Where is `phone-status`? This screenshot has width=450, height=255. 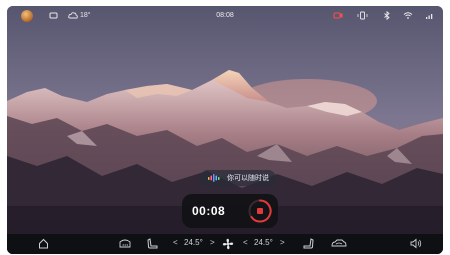
phone-status is located at coordinates (362, 15).